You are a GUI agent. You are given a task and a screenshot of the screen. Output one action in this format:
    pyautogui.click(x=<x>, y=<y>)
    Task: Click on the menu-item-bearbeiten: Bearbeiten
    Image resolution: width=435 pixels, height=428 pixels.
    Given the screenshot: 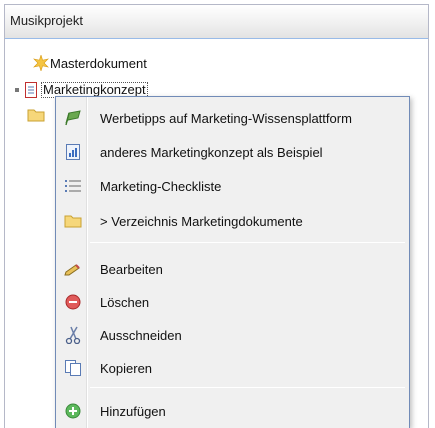 What is the action you would take?
    pyautogui.click(x=232, y=269)
    